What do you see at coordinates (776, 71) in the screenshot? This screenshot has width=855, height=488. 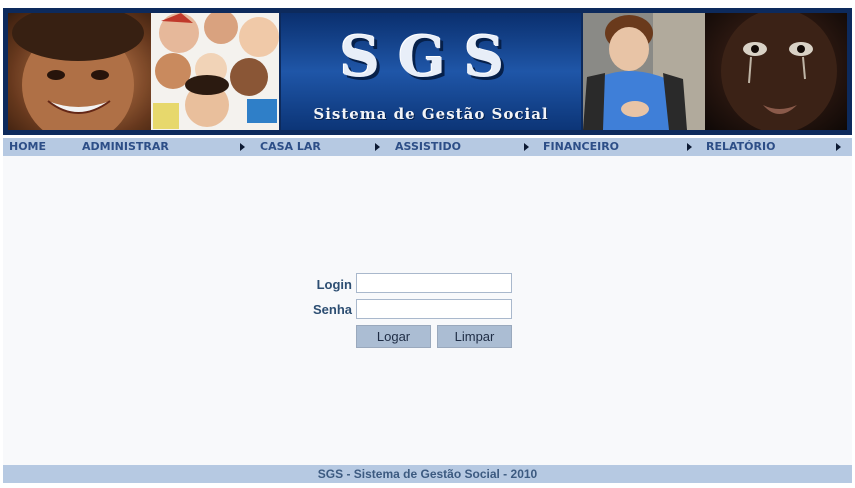 I see `photo-crying-child` at bounding box center [776, 71].